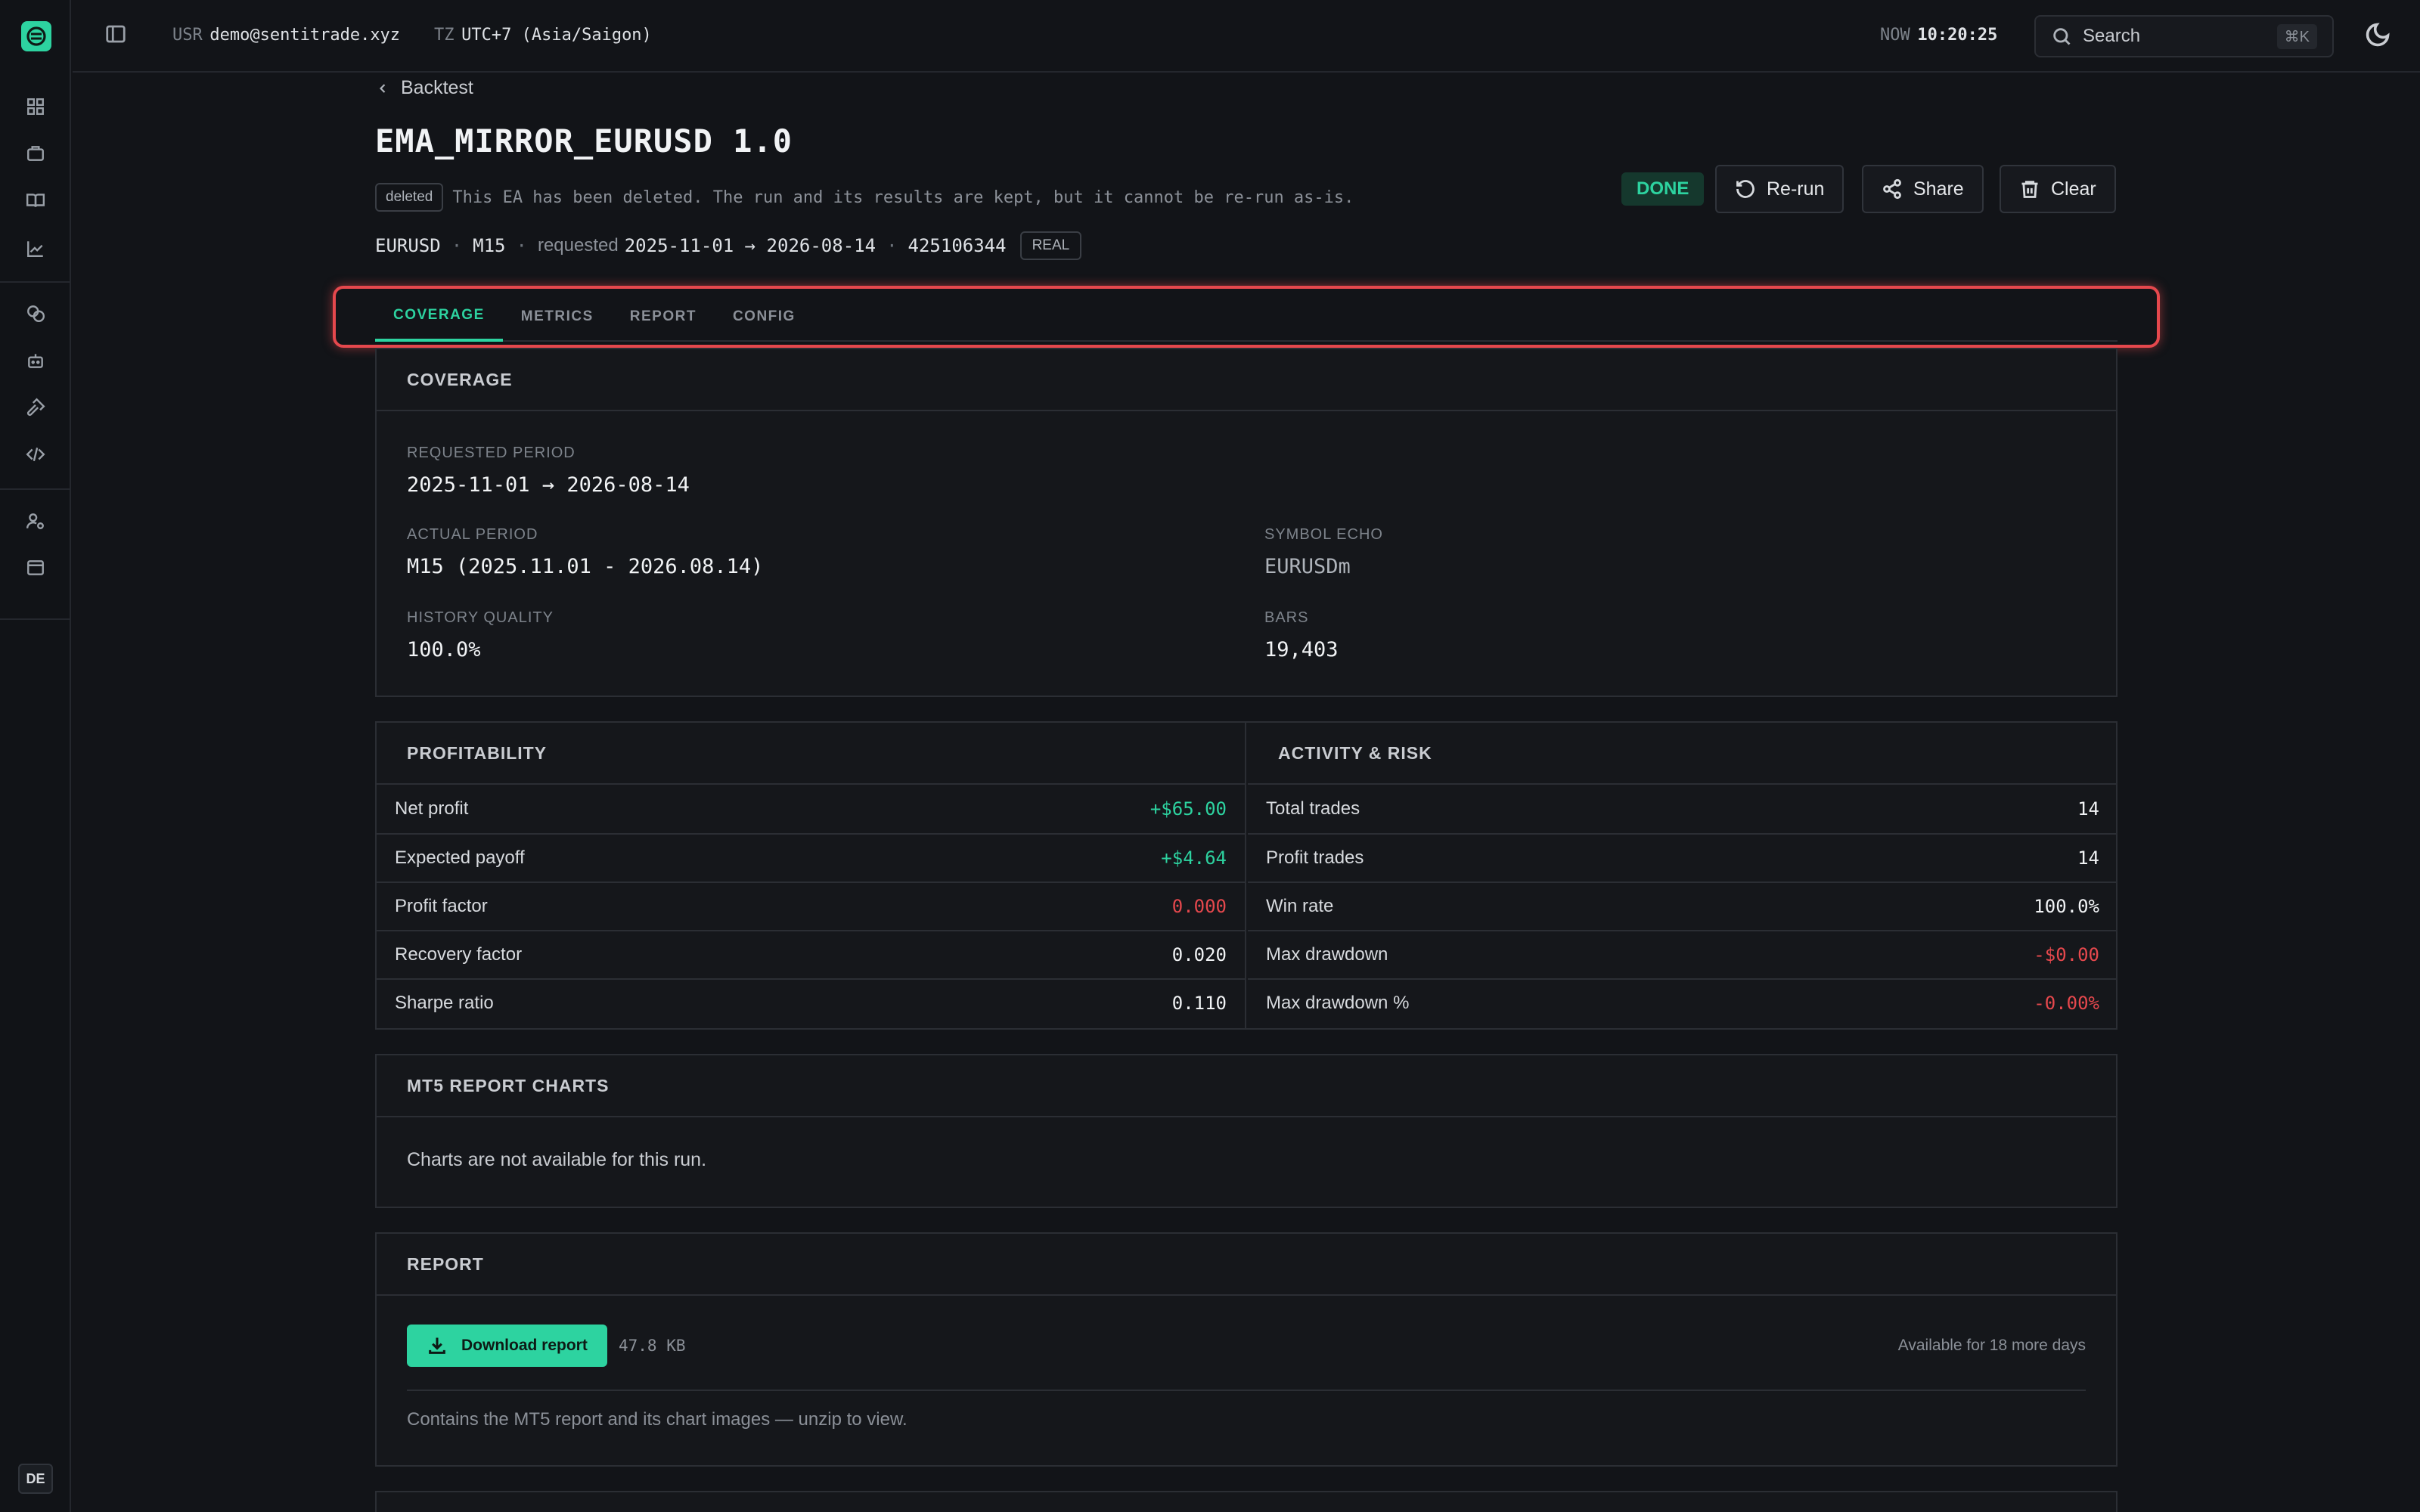 The image size is (2420, 1512). Describe the element at coordinates (811, 1002) in the screenshot. I see `profitability-row: Sharpe ratio 0.110` at that location.